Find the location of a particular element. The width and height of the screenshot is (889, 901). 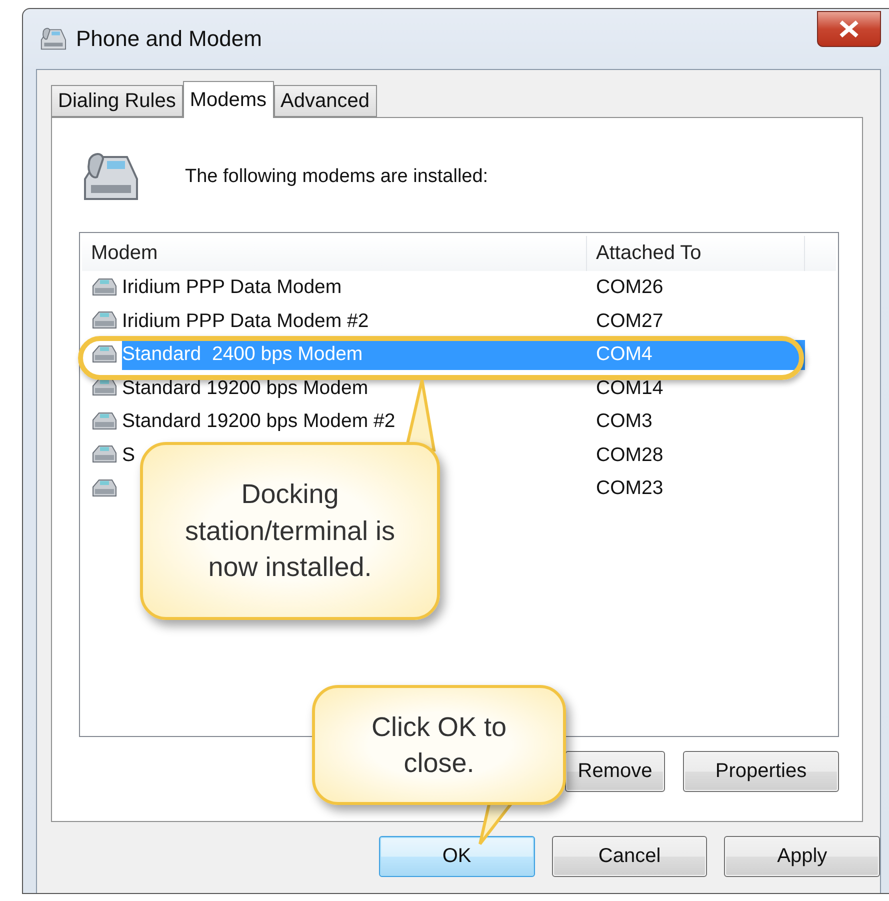

dialog-button: Cancel is located at coordinates (630, 856).